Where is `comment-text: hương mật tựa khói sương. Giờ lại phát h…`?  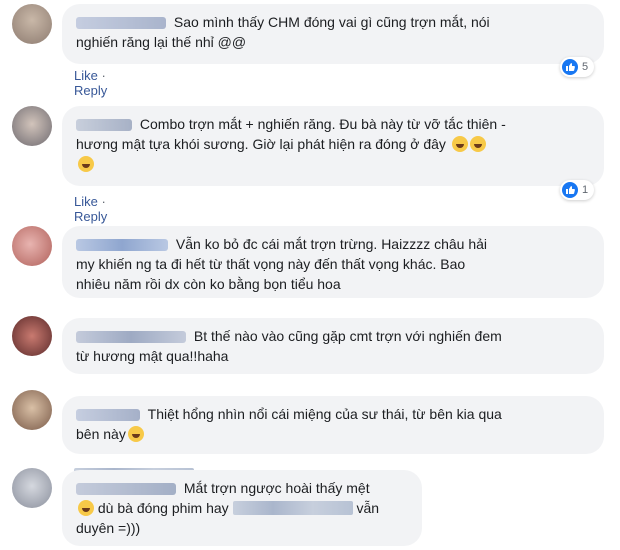 comment-text: hương mật tựa khói sương. Giờ lại phát h… is located at coordinates (261, 144).